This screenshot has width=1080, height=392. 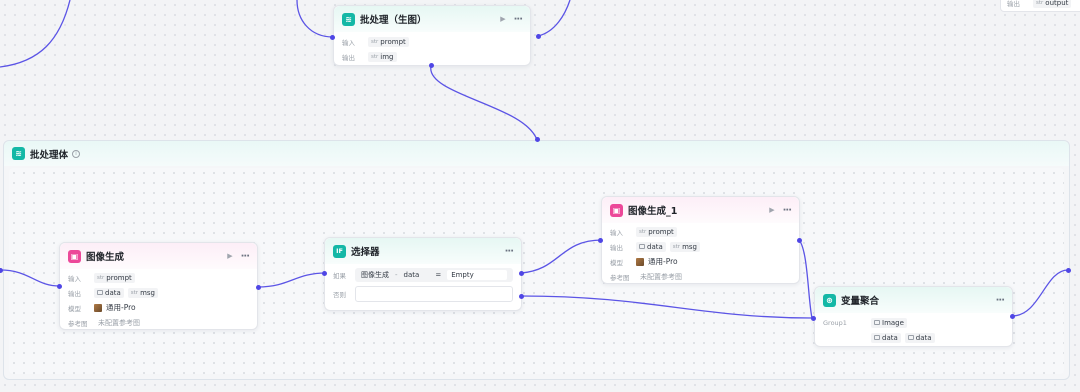 I want to click on image-gen-1-output-data: data, so click(x=651, y=246).